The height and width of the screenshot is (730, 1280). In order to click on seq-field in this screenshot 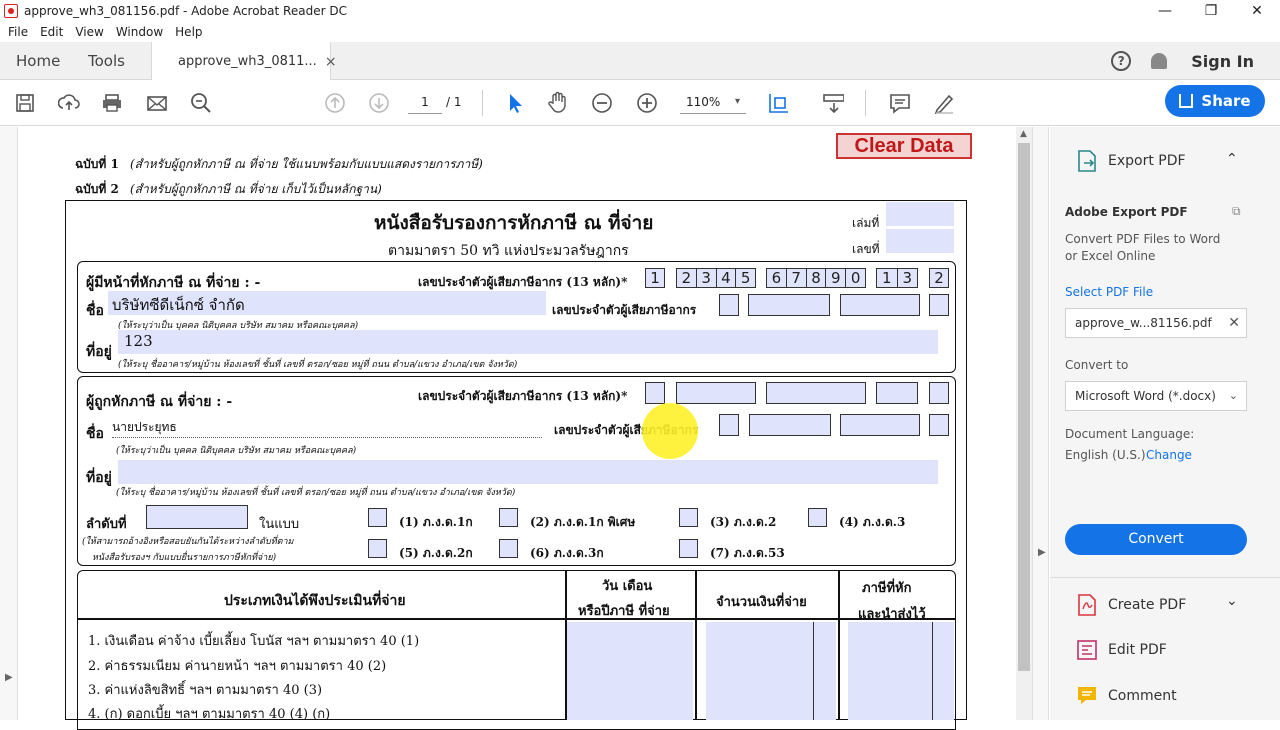, I will do `click(197, 517)`.